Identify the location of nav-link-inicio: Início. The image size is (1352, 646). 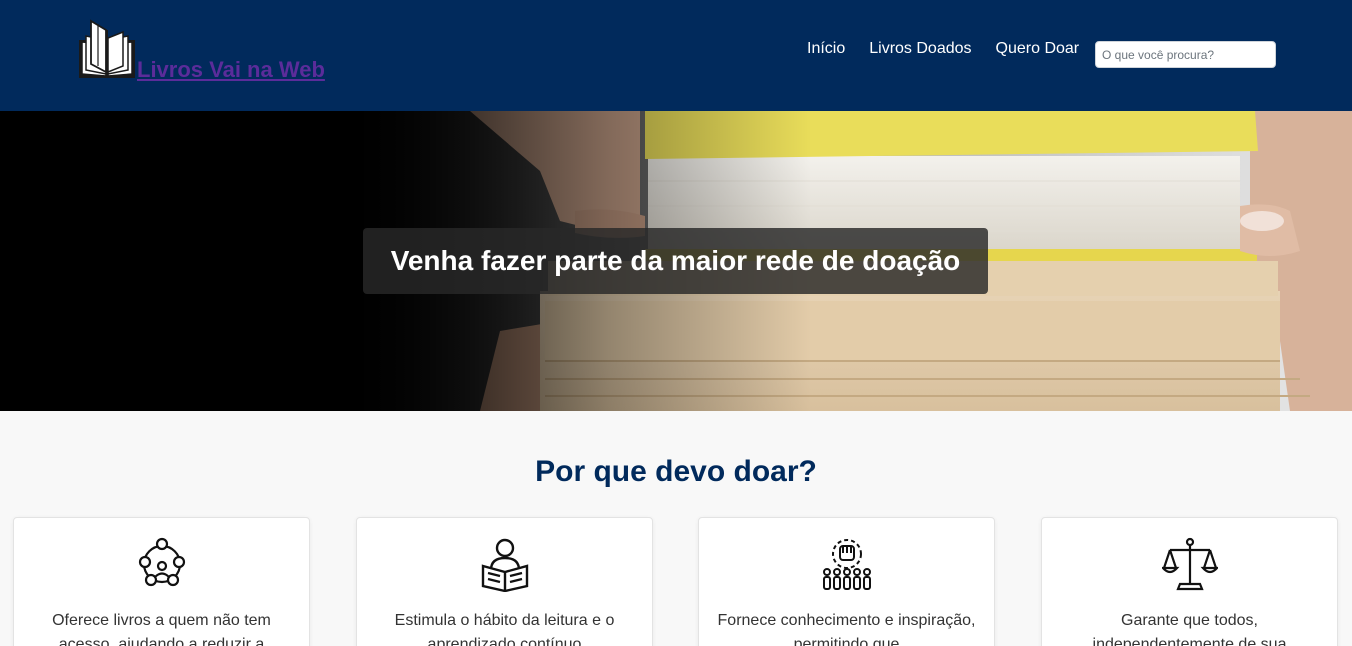
(826, 49).